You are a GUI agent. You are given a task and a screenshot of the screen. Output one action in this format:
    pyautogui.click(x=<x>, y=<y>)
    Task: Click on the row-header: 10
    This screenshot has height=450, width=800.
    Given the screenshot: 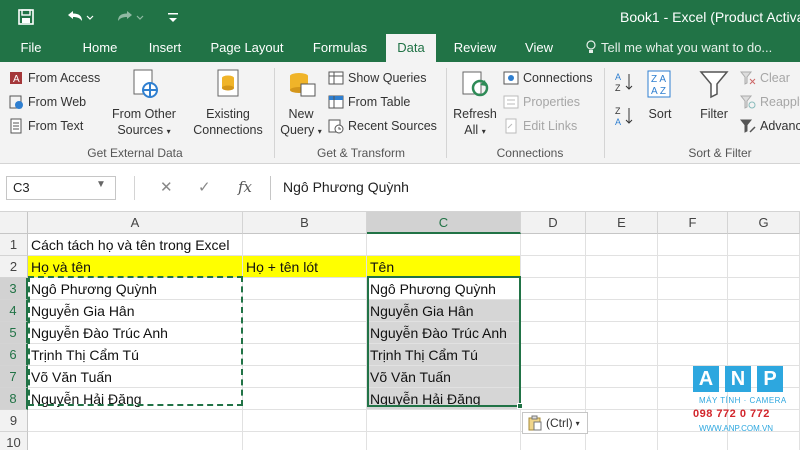 What is the action you would take?
    pyautogui.click(x=14, y=441)
    